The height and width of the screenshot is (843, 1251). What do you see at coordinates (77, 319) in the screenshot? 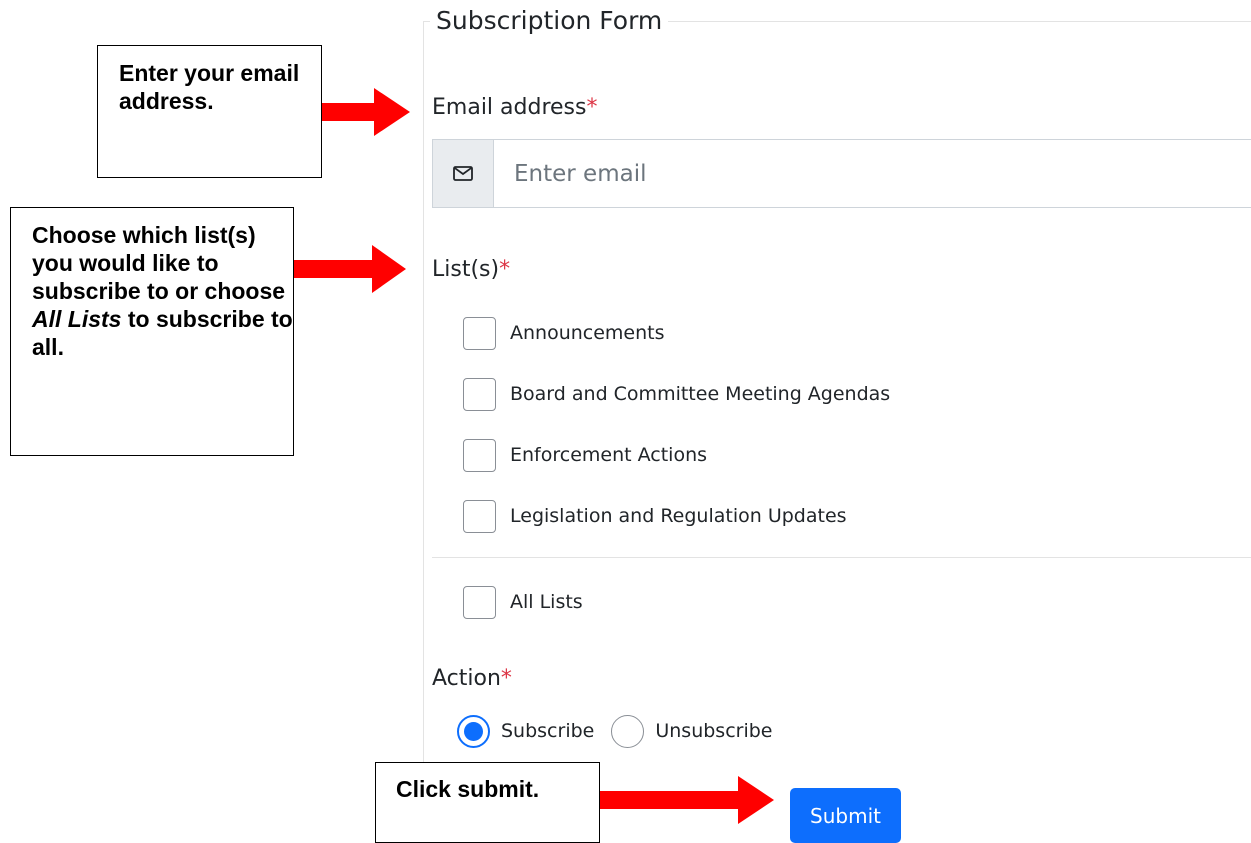
I see `lists-callout-emphasis: All Lists` at bounding box center [77, 319].